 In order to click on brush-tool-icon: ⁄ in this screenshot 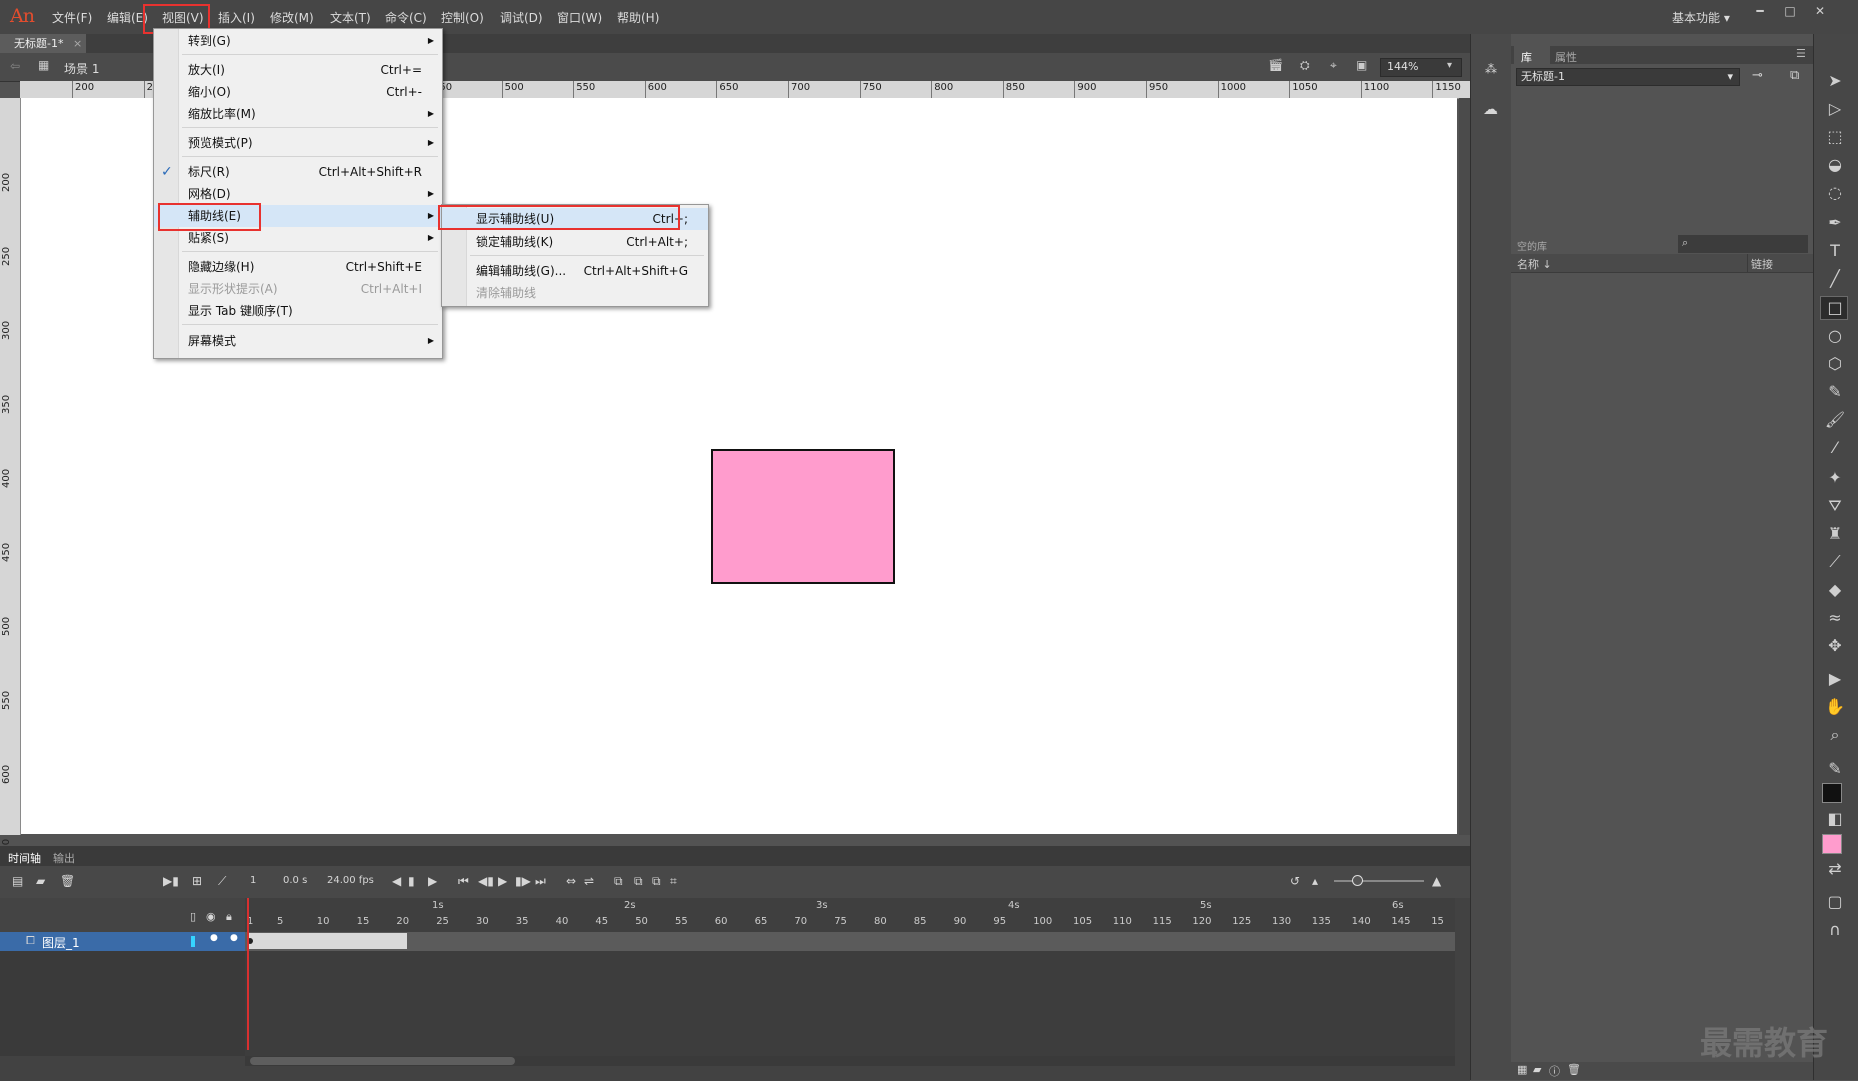, I will do `click(1835, 448)`.